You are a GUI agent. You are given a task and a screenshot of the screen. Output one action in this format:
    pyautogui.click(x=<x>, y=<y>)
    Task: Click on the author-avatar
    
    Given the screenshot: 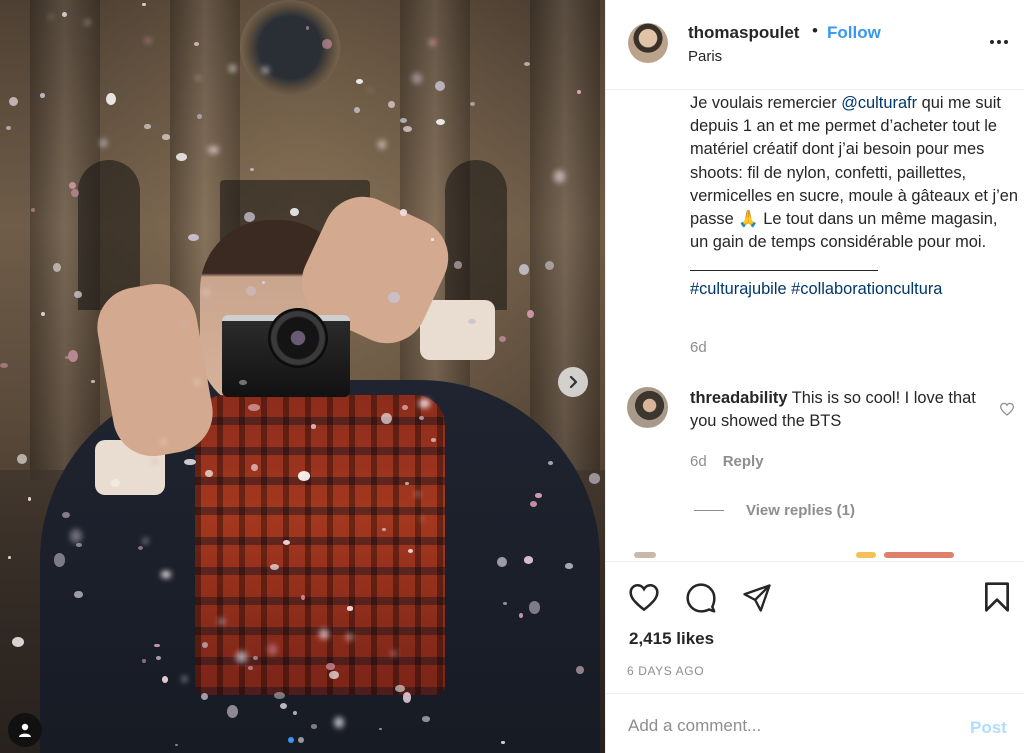 What is the action you would take?
    pyautogui.click(x=648, y=43)
    